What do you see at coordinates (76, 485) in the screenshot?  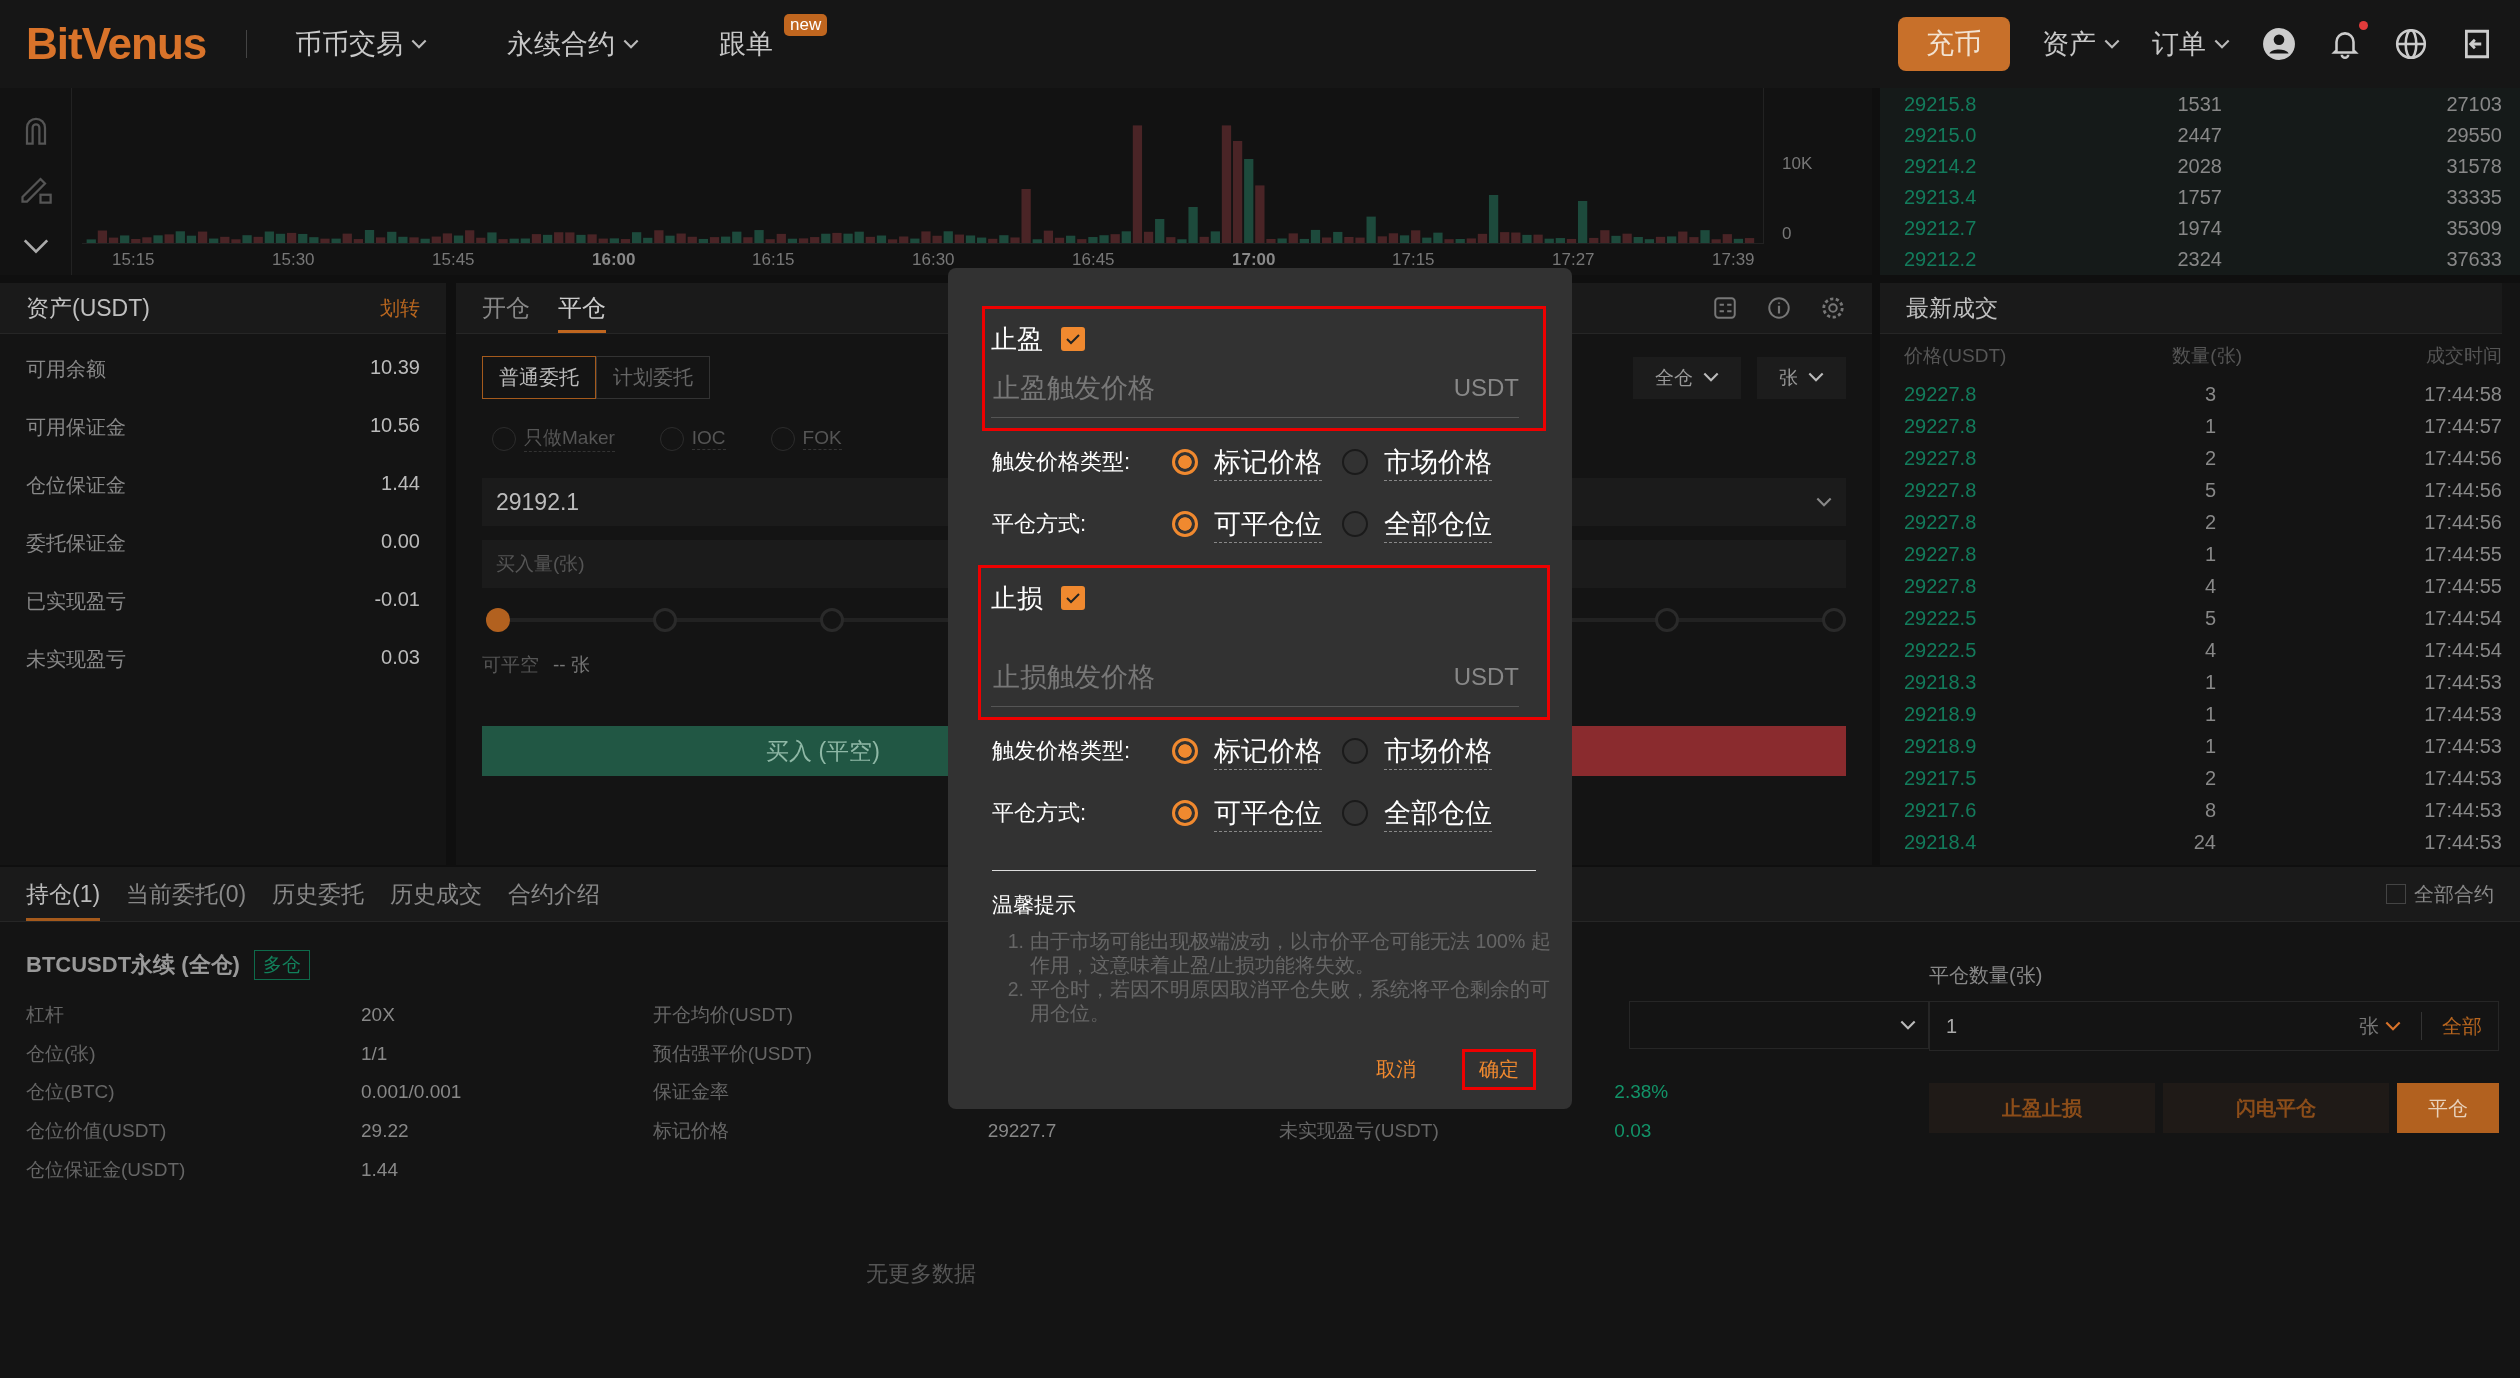 I see `asset-label: 仓位保证金` at bounding box center [76, 485].